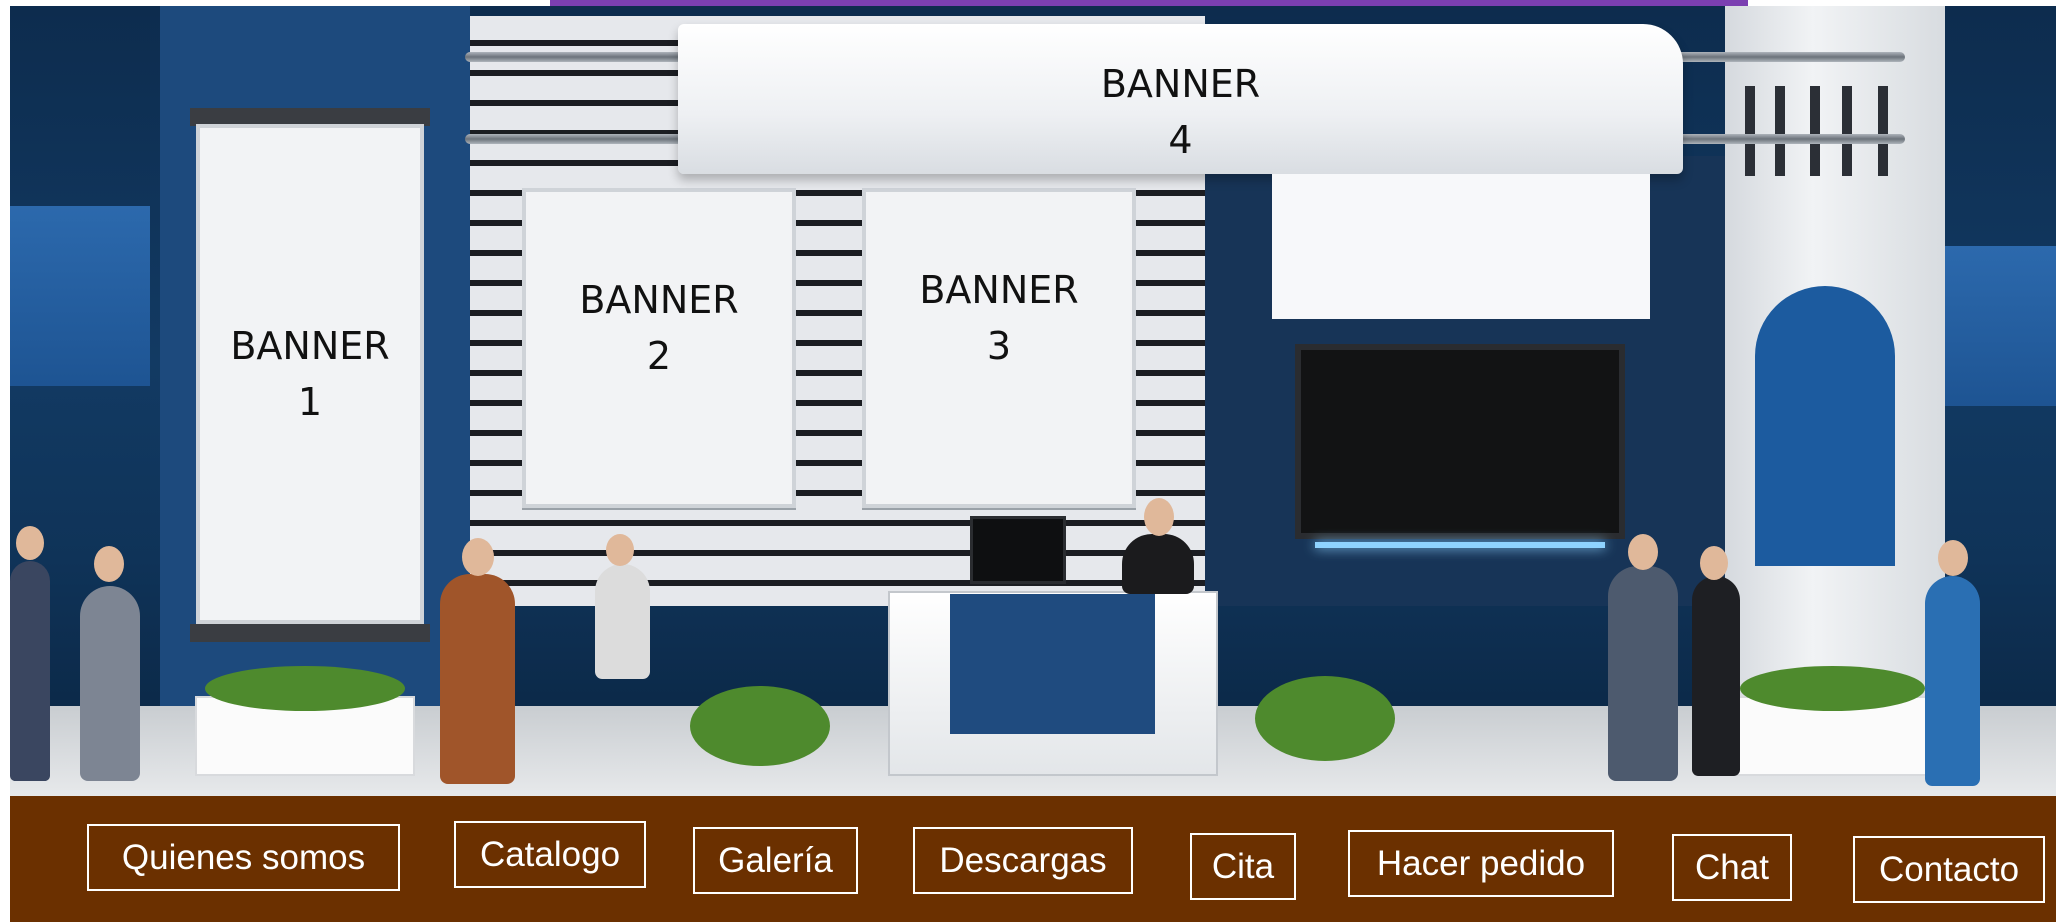 Image resolution: width=2056 pixels, height=922 pixels. I want to click on nav-hacer-pedido-button: Hacer pedido, so click(1481, 863).